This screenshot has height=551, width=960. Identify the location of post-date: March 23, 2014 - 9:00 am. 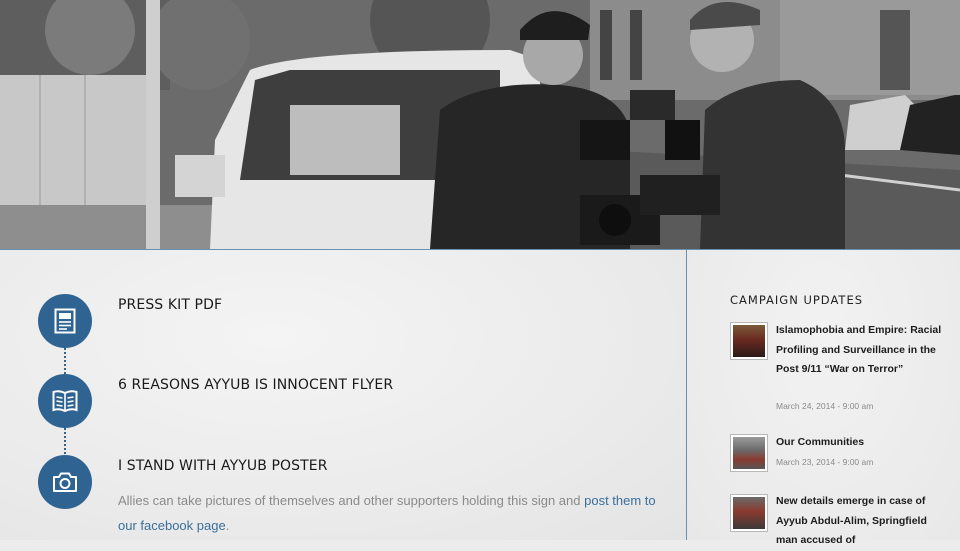
(825, 462).